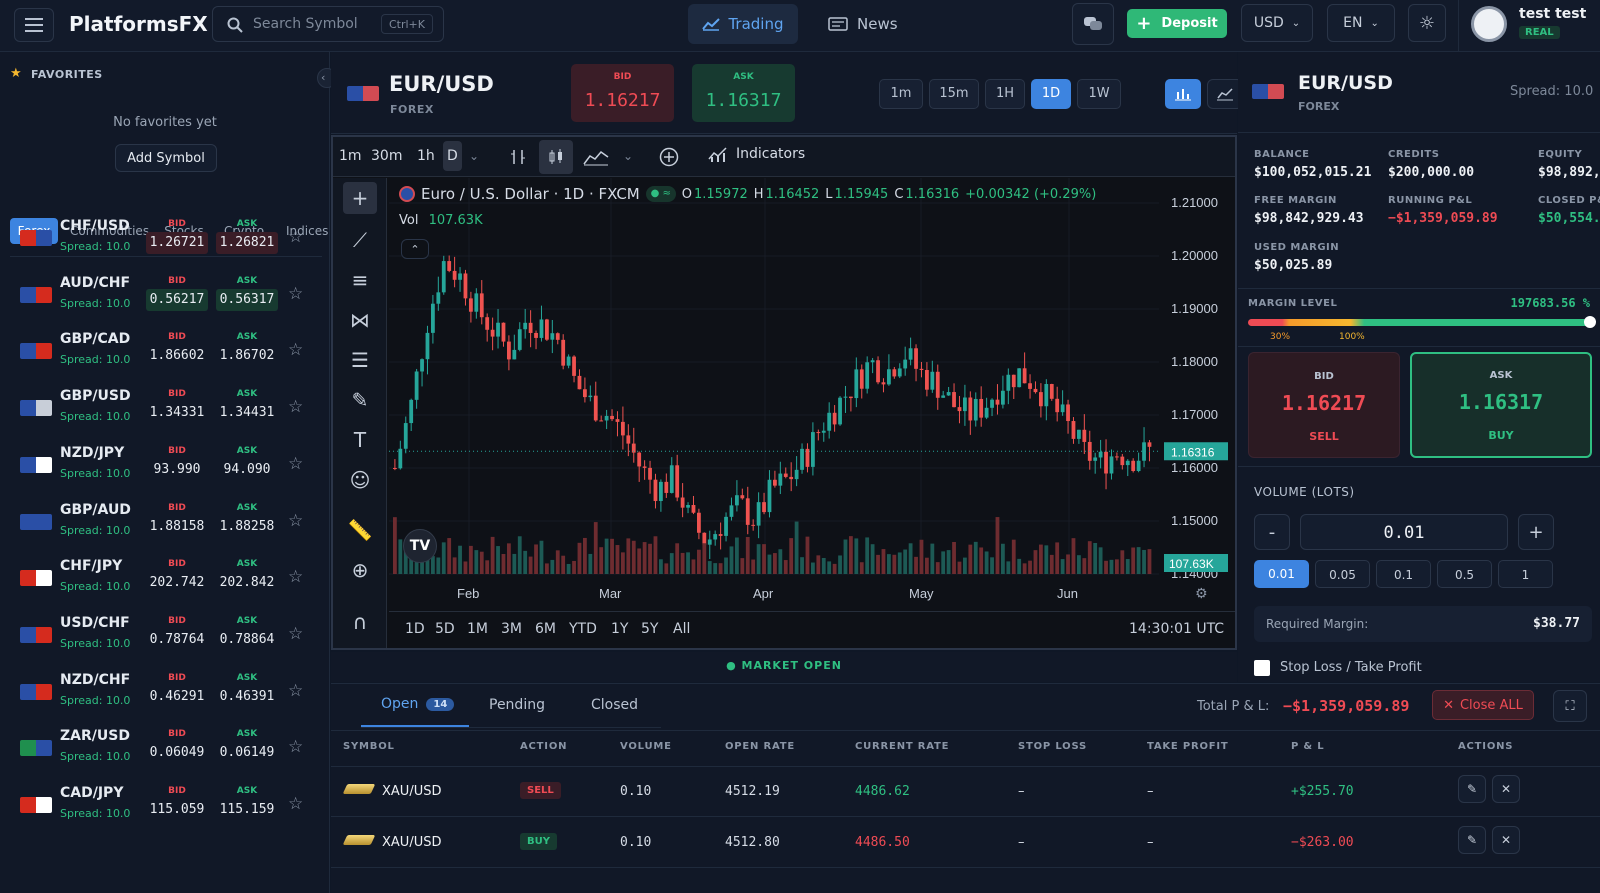  Describe the element at coordinates (360, 440) in the screenshot. I see `text-icon: T` at that location.